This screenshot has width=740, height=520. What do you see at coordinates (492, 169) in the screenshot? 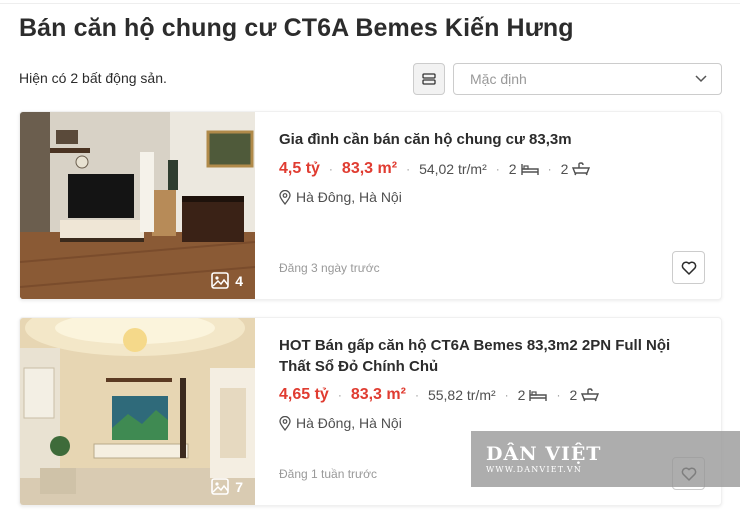
I see `price-row: 4,5 tỷ · 83,3 m² · 54,02 tr/m² · 2 · 2` at bounding box center [492, 169].